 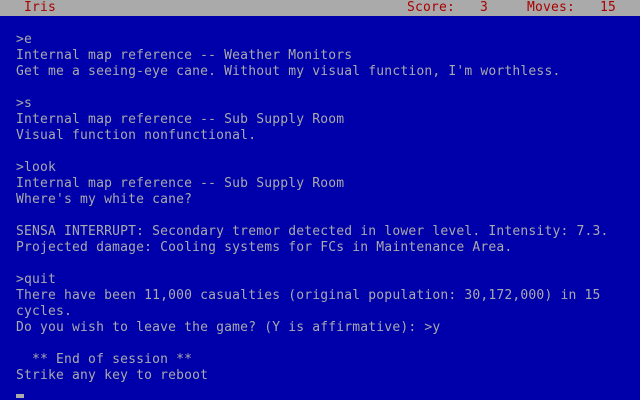 What do you see at coordinates (24, 103) in the screenshot?
I see `transcript-line: >s` at bounding box center [24, 103].